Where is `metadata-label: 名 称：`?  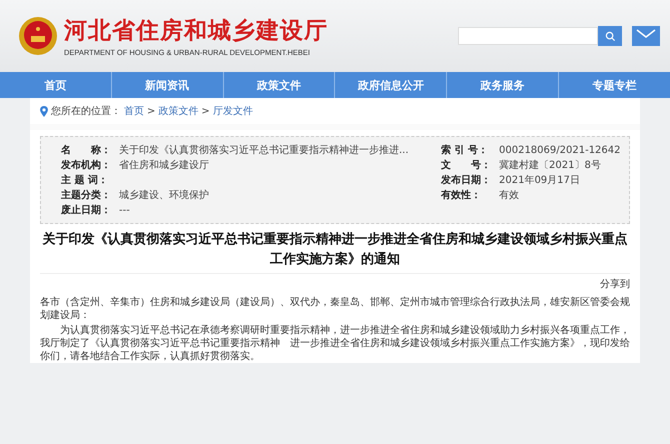
metadata-label: 名 称： is located at coordinates (86, 151).